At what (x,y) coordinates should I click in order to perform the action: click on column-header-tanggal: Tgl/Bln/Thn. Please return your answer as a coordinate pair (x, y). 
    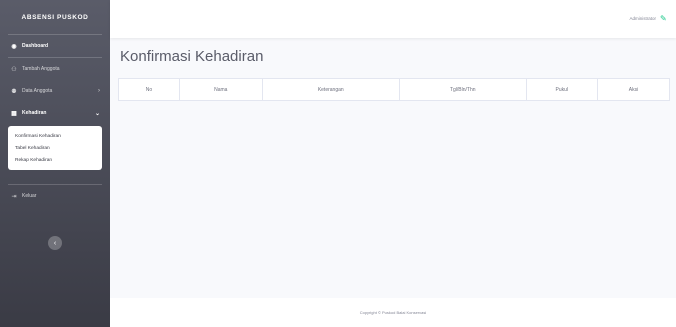
    Looking at the image, I should click on (463, 89).